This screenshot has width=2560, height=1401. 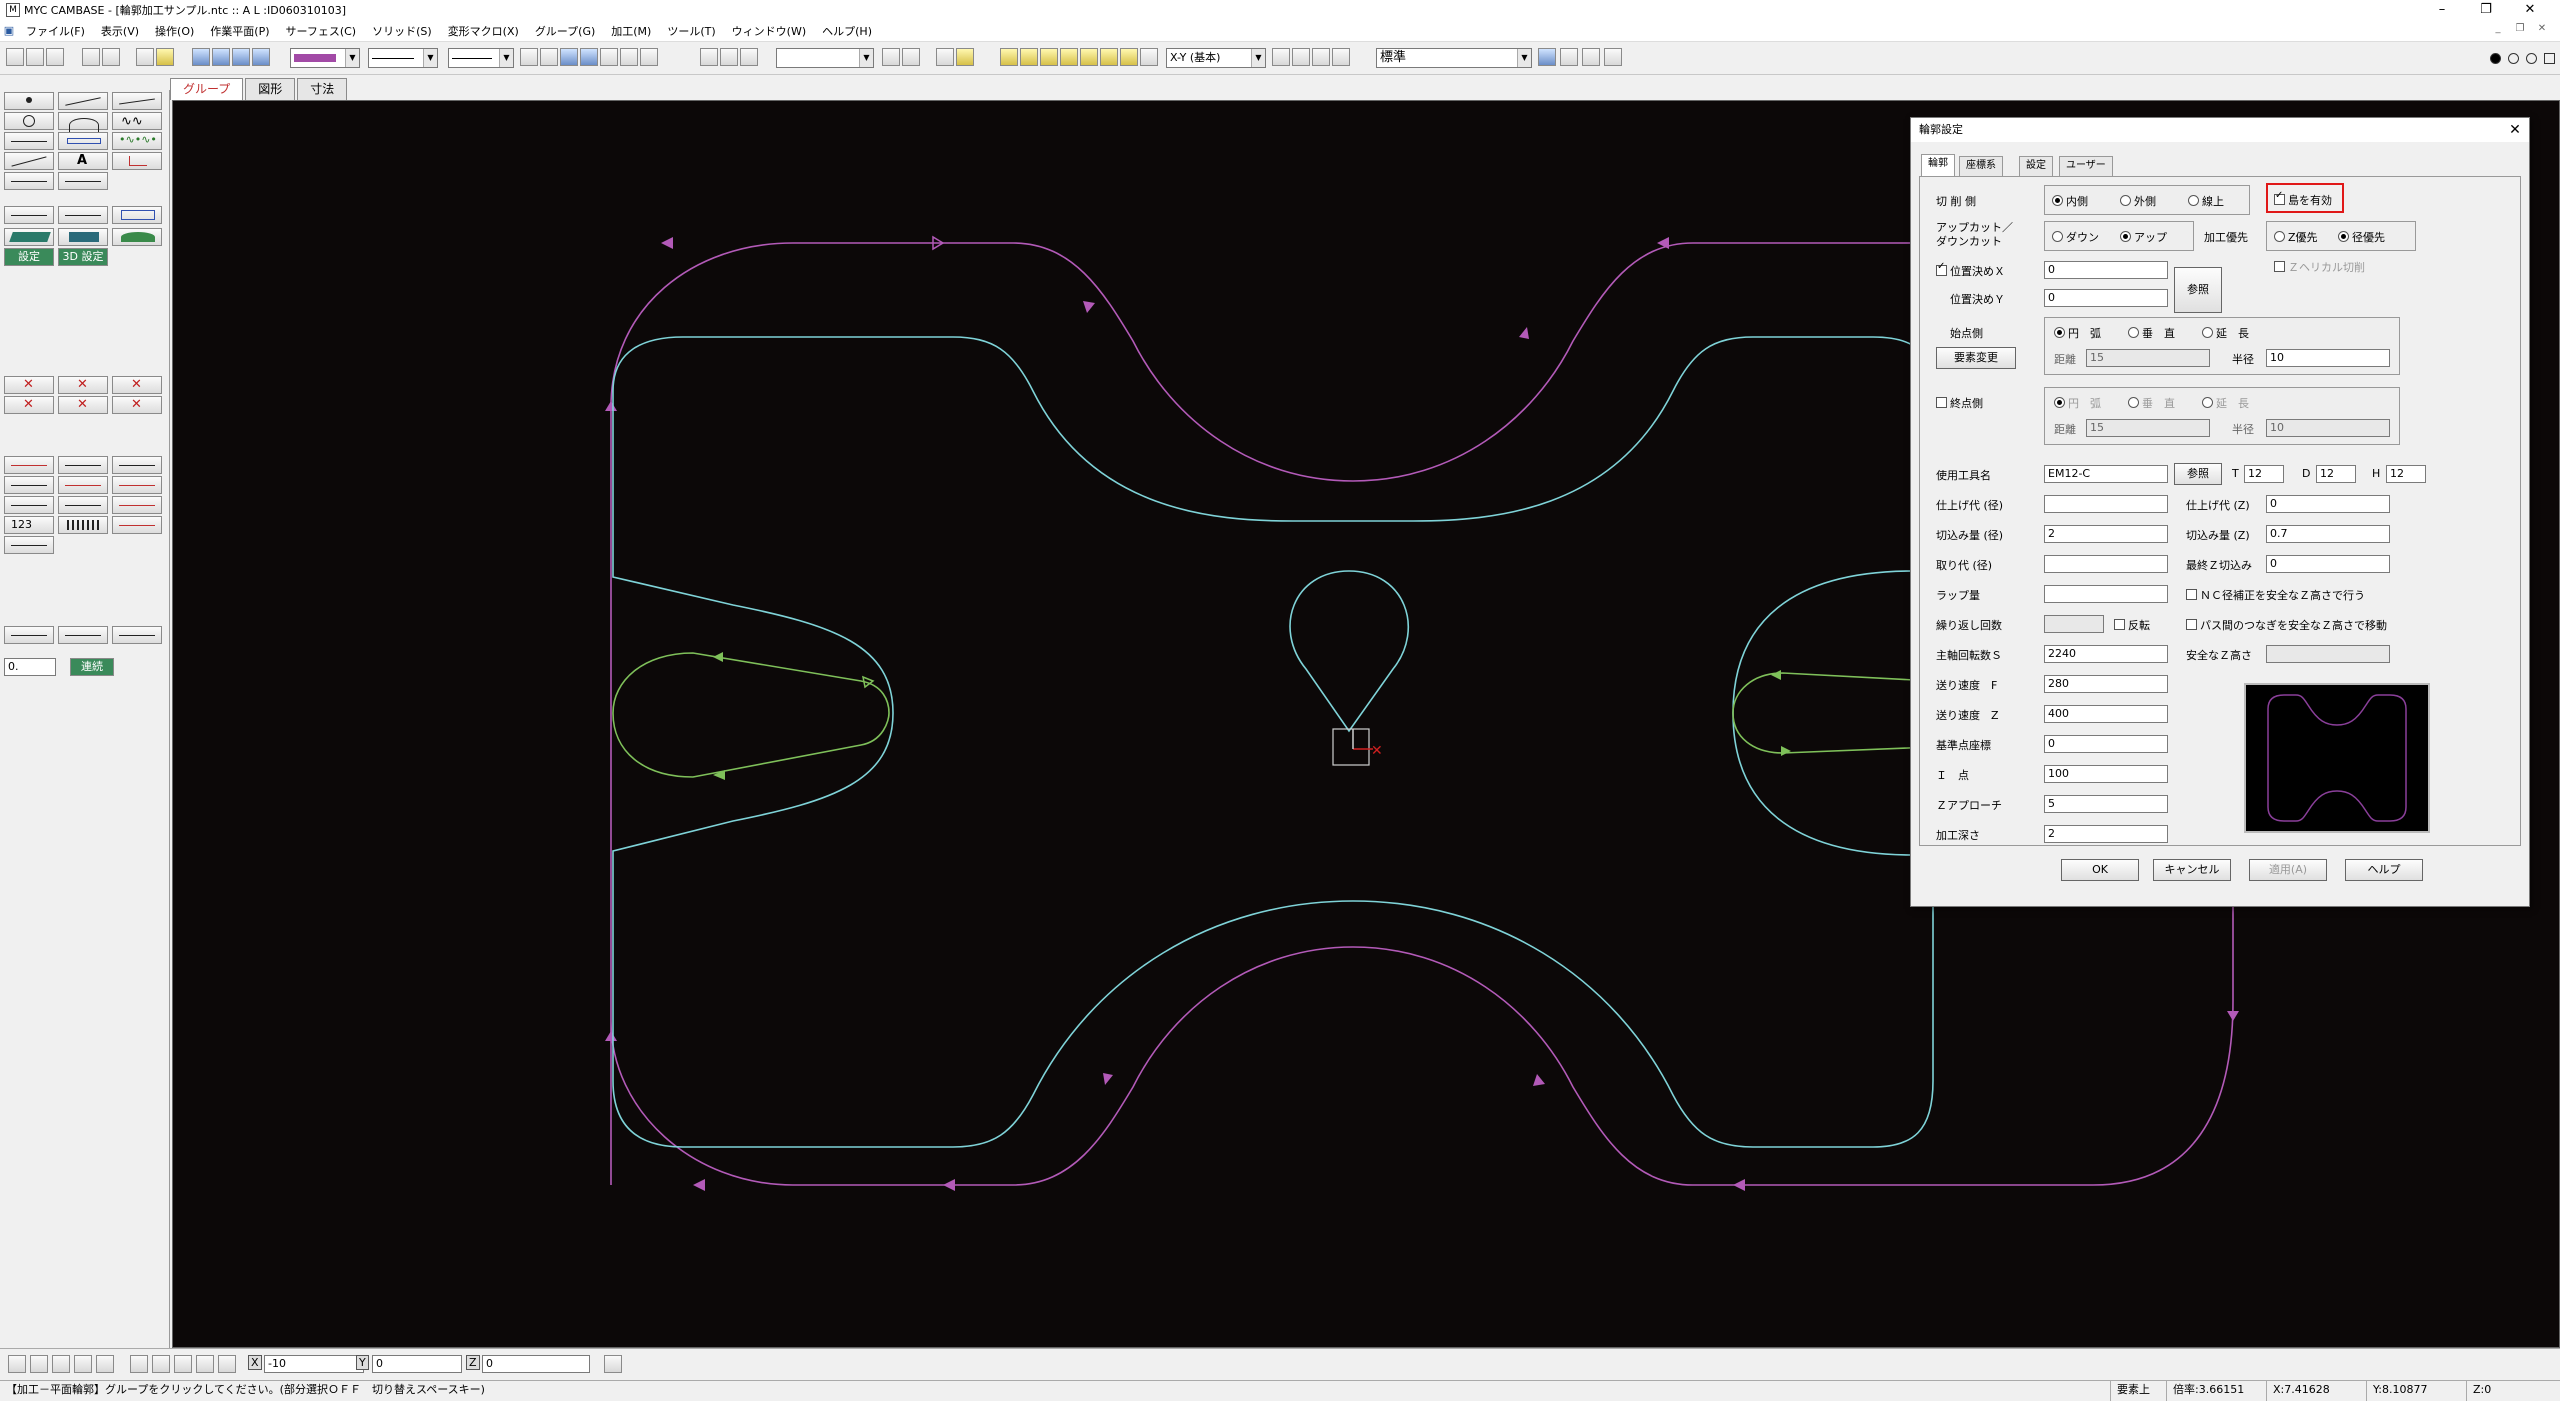 What do you see at coordinates (201, 57) in the screenshot?
I see `view-icon` at bounding box center [201, 57].